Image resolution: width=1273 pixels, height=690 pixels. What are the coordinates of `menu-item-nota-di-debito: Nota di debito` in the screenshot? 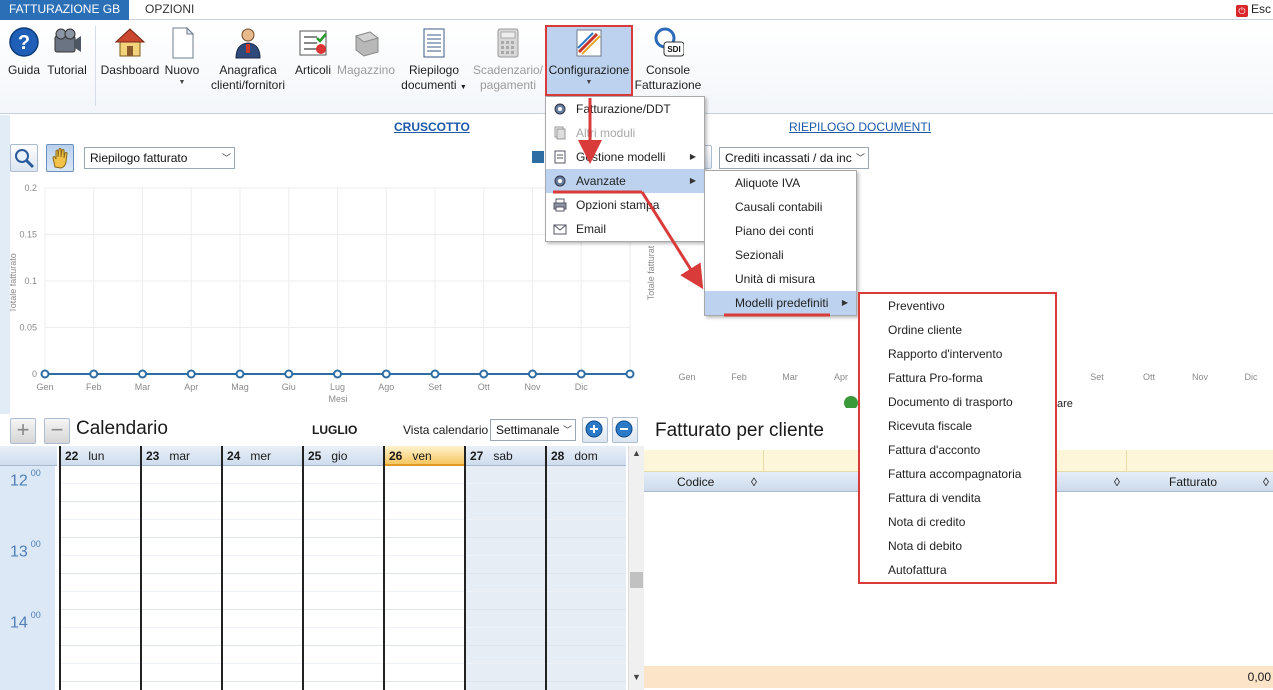 It's located at (957, 546).